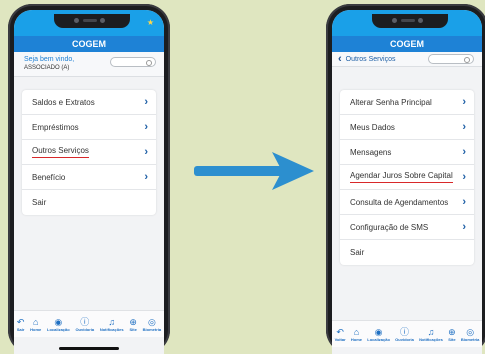  What do you see at coordinates (370, 59) in the screenshot?
I see `back-label: Outros Serviços` at bounding box center [370, 59].